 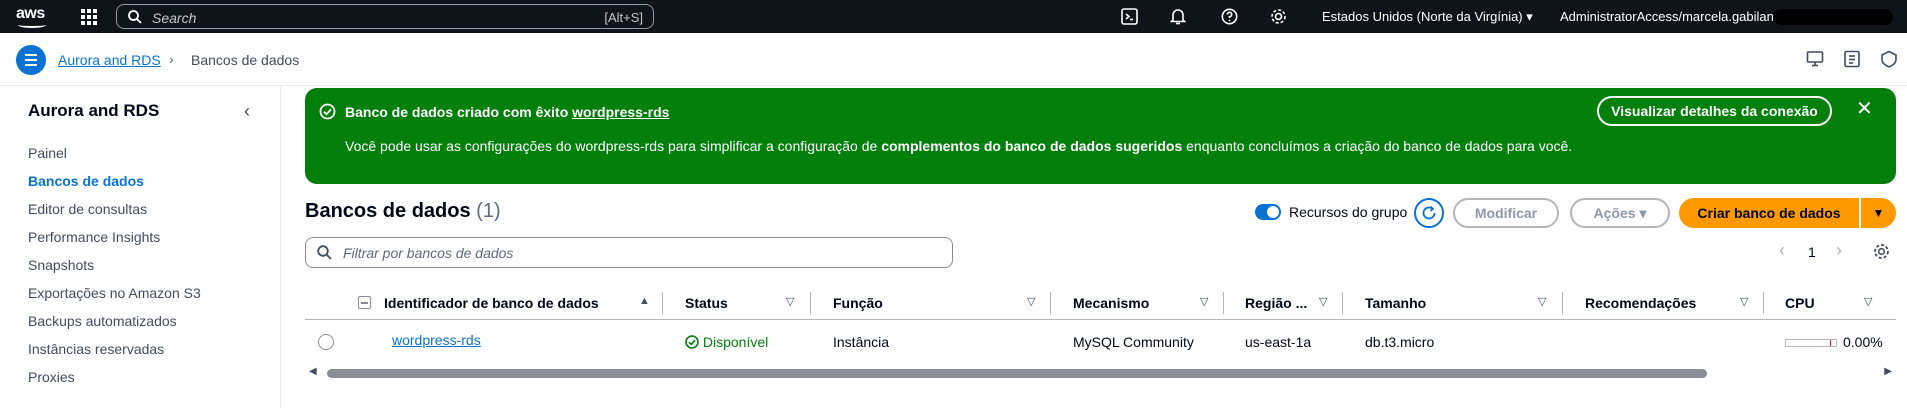 What do you see at coordinates (247, 111) in the screenshot?
I see `collapse-sidebar-chevron-left-icon: ‹` at bounding box center [247, 111].